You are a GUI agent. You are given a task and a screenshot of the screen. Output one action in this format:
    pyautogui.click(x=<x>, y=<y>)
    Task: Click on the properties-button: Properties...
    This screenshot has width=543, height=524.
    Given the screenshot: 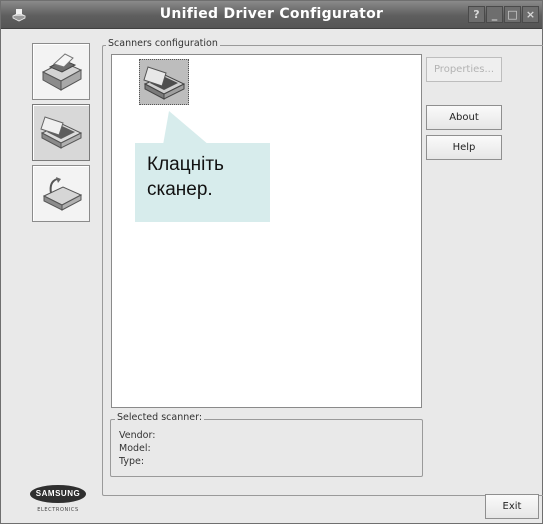 What is the action you would take?
    pyautogui.click(x=464, y=69)
    